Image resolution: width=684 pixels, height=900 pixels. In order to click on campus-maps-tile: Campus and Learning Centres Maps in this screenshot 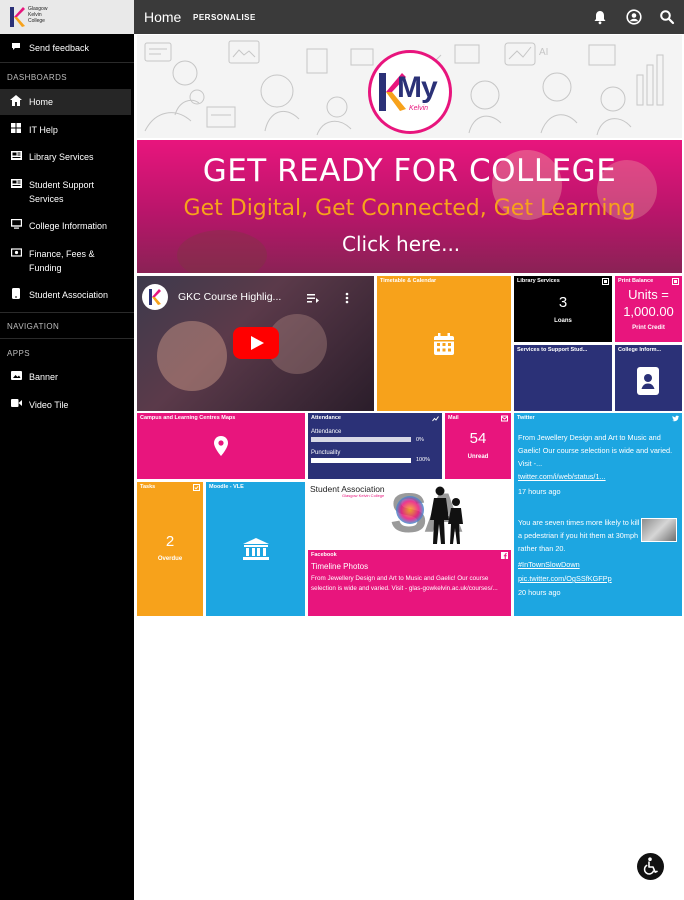, I will do `click(221, 446)`.